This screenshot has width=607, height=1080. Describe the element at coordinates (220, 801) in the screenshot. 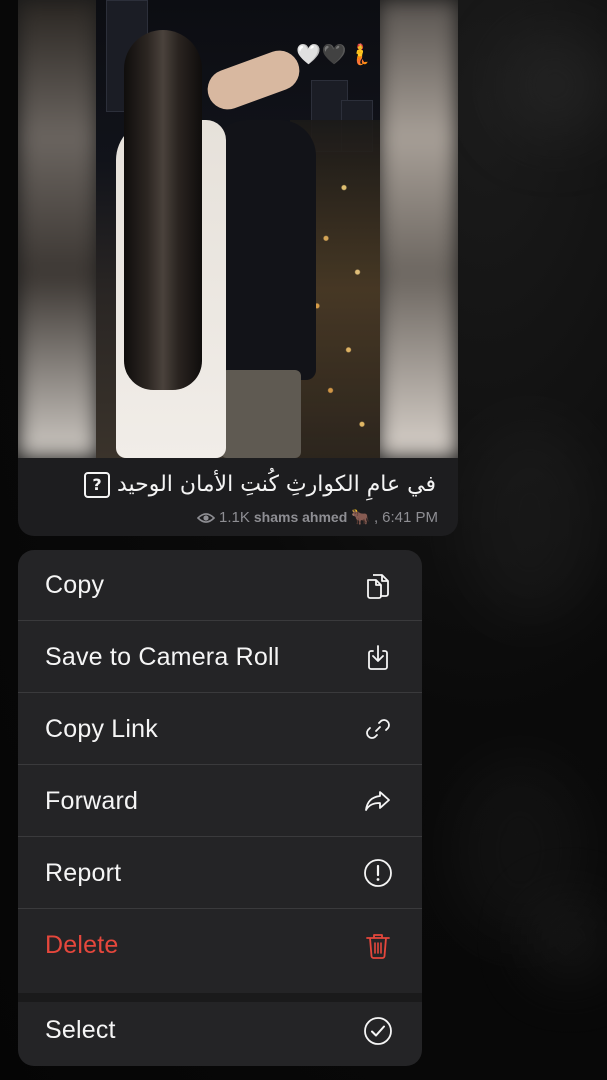

I see `menu-item-forward: Forward` at that location.